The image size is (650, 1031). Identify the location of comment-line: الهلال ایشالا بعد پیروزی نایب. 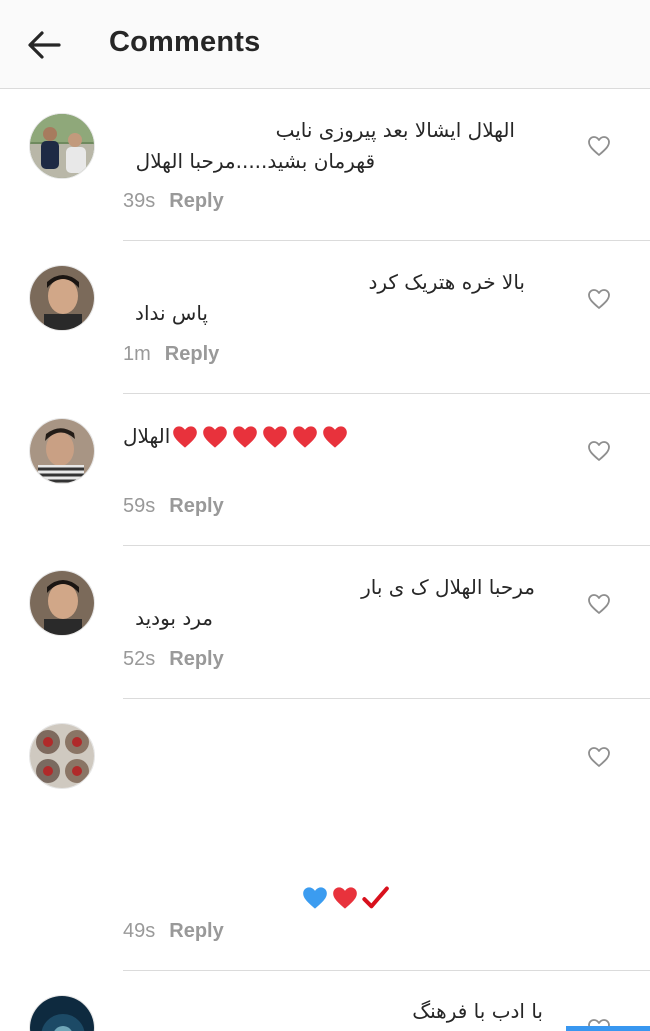
(395, 130).